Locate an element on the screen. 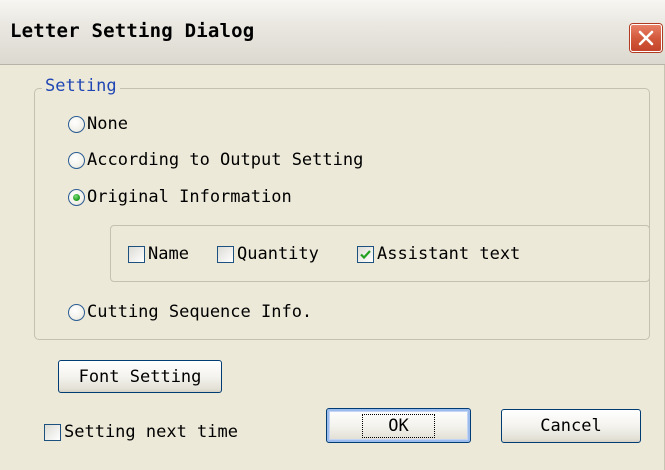 This screenshot has width=665, height=470. checkbox-assistant-text: Assistant text is located at coordinates (438, 254).